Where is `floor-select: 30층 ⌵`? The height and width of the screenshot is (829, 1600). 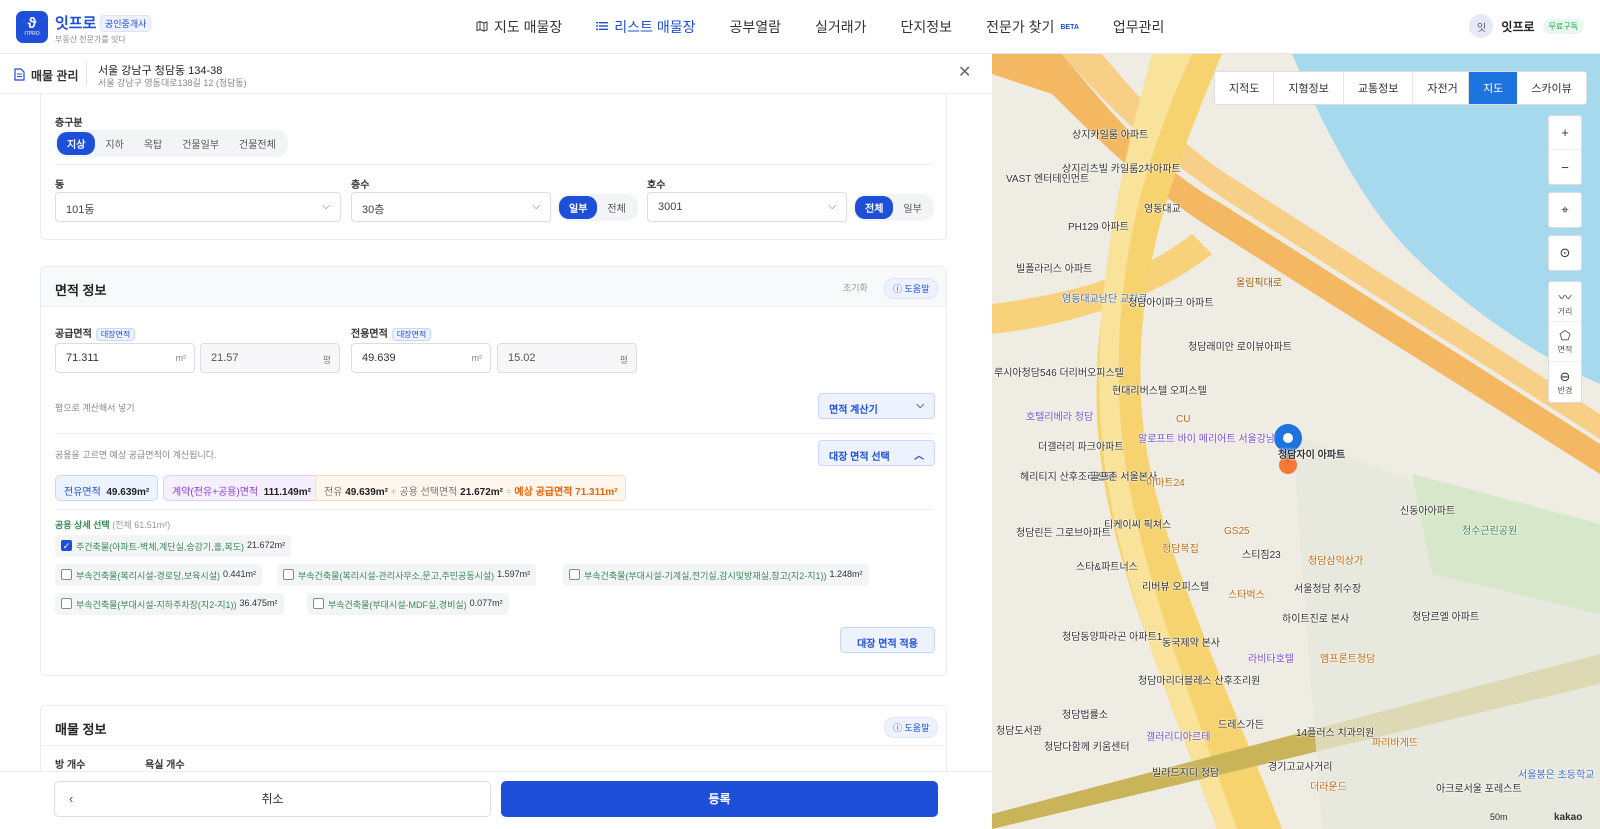
floor-select: 30층 ⌵ is located at coordinates (451, 207).